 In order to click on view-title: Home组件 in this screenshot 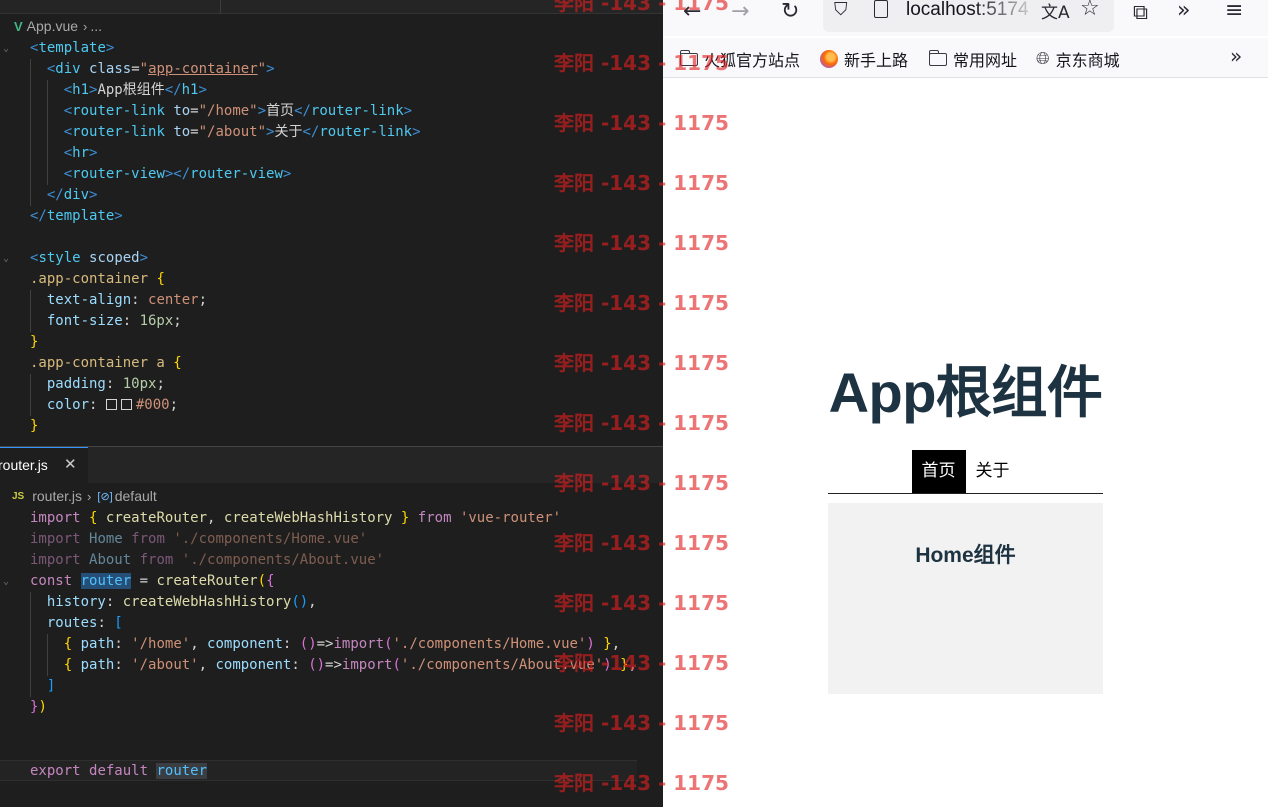, I will do `click(965, 555)`.